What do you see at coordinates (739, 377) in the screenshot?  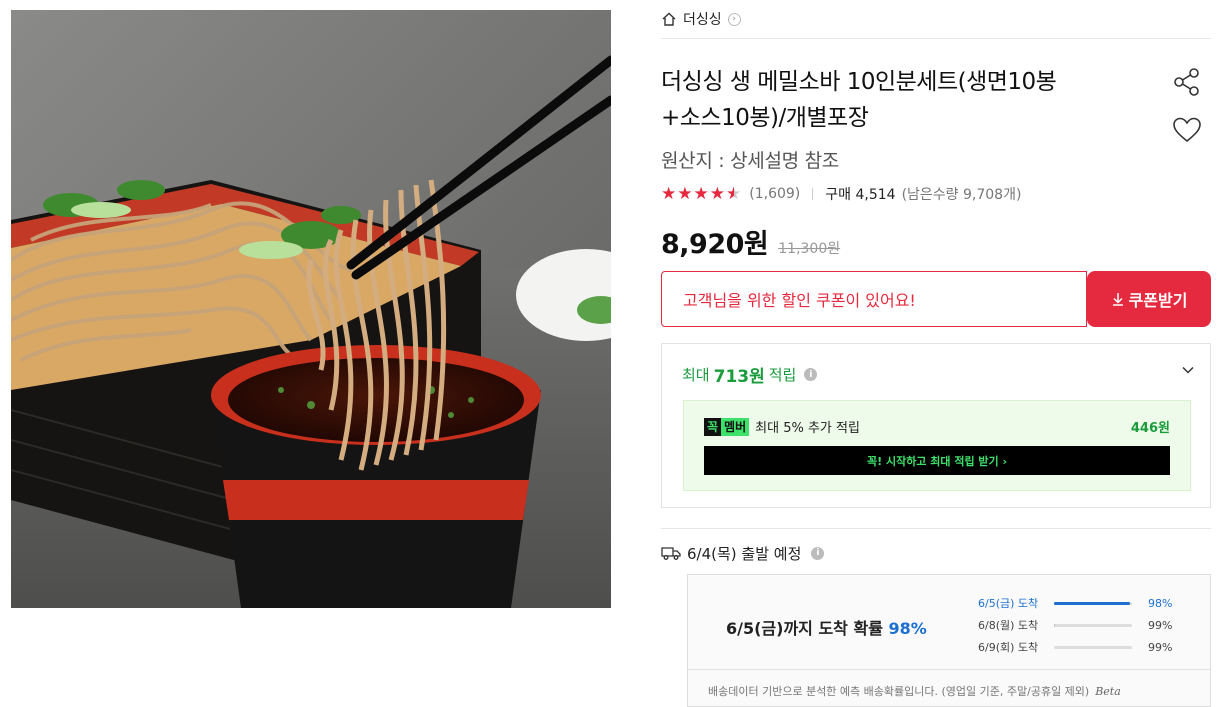 I see `points-amount: 713원` at bounding box center [739, 377].